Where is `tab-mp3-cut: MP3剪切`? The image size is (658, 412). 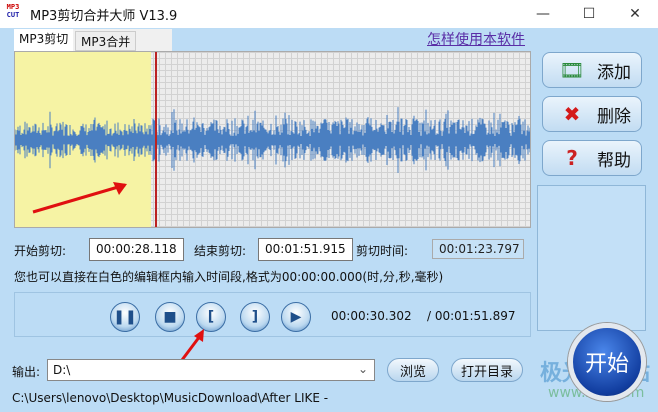
tab-mp3-cut: MP3剪切 is located at coordinates (44, 40).